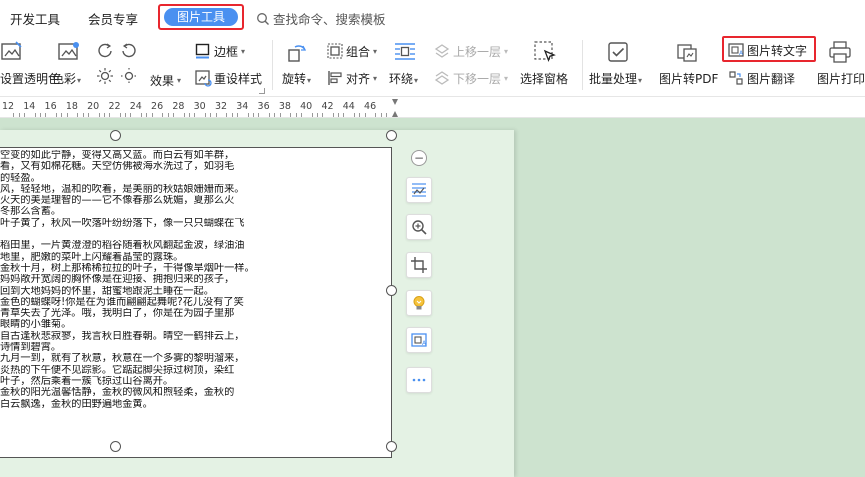 The height and width of the screenshot is (477, 865). Describe the element at coordinates (221, 106) in the screenshot. I see `ruler-tick-label: 32` at that location.